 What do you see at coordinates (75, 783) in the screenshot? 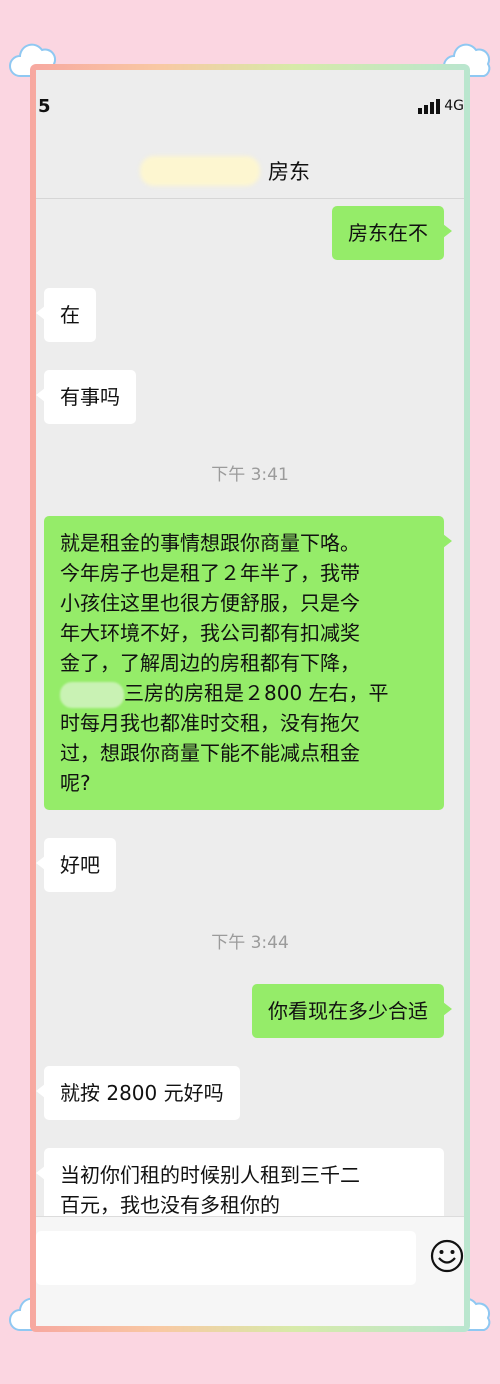
I see `message-line: 呢?` at bounding box center [75, 783].